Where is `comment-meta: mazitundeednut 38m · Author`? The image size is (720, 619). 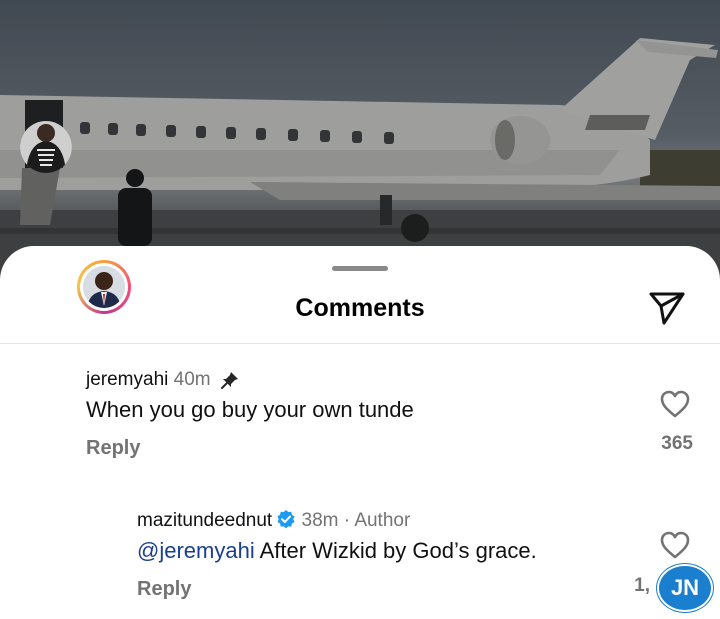
comment-meta: mazitundeednut 38m · Author is located at coordinates (273, 520).